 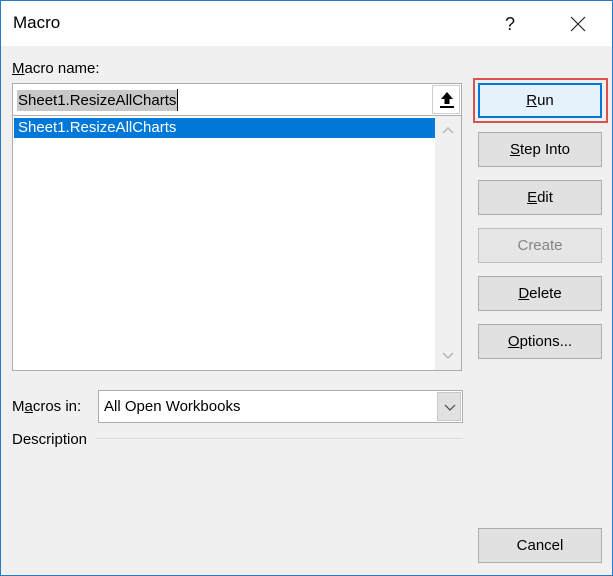 I want to click on description-divider, so click(x=279, y=438).